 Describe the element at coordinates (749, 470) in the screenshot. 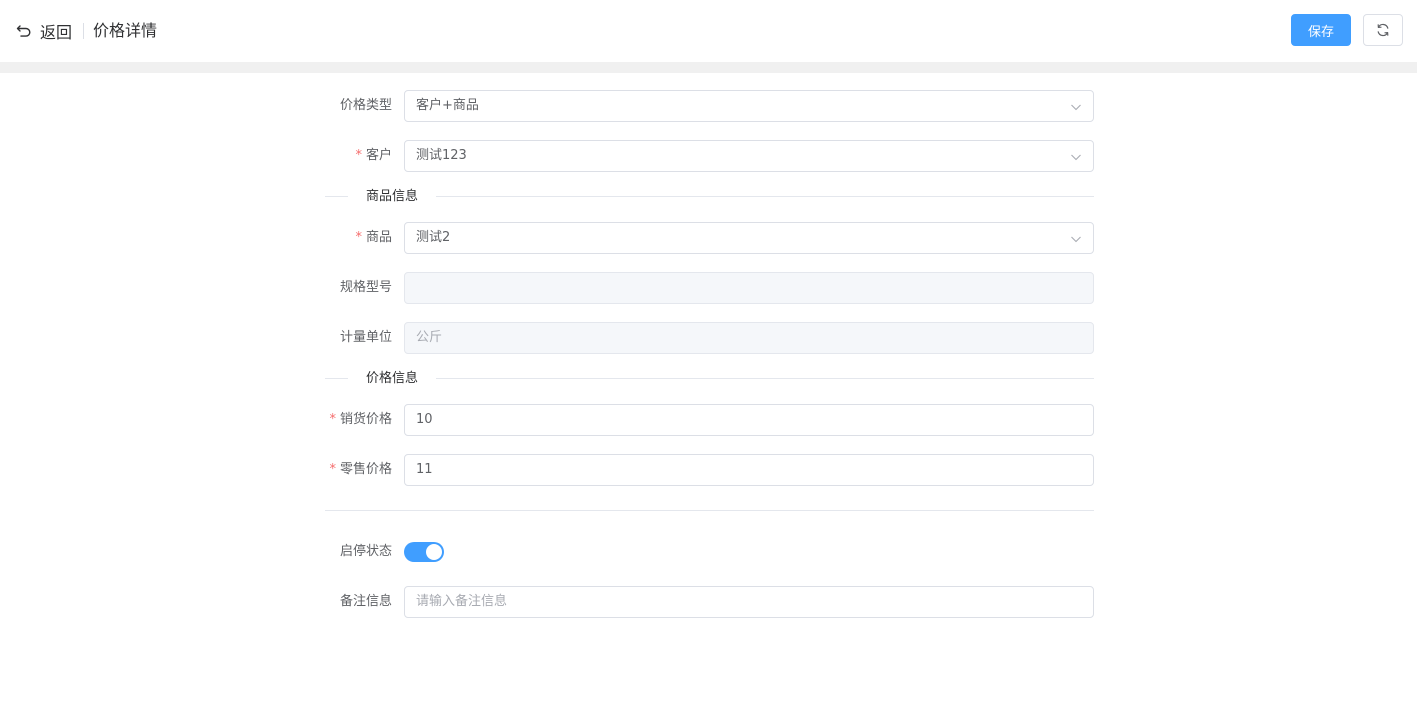

I see `retail-price-input: 11` at that location.